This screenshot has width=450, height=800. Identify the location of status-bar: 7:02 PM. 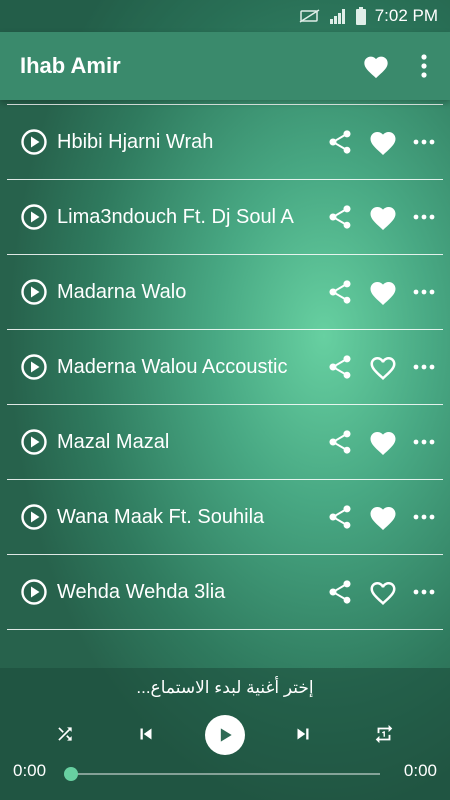
(225, 16).